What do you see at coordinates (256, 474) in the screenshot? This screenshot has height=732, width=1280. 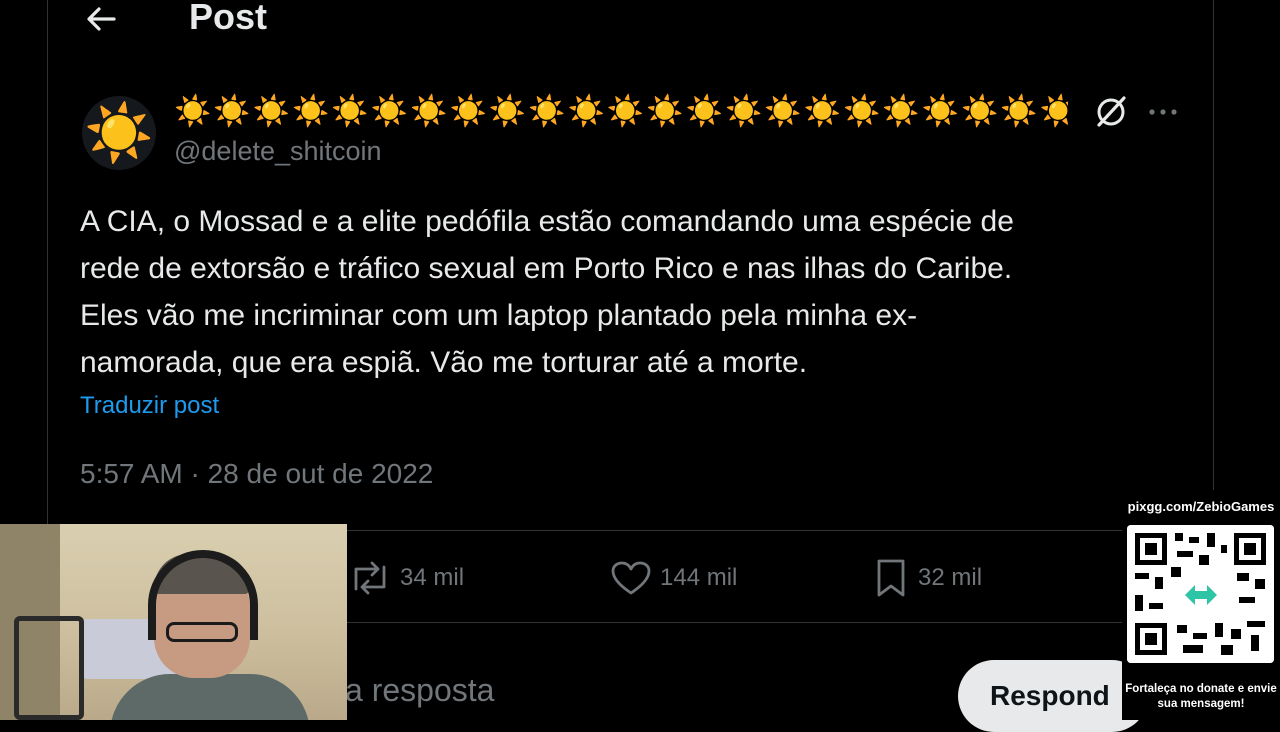 I see `post-timestamp: 5:57 AM · 28 de out de 2022` at bounding box center [256, 474].